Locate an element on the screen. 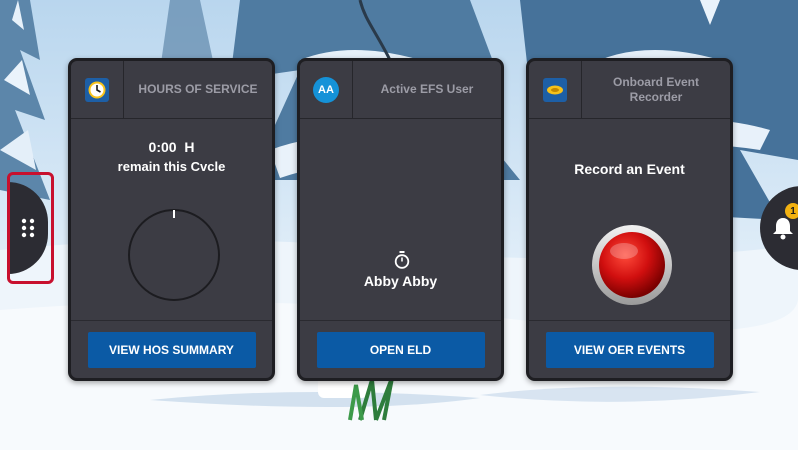 This screenshot has width=798, height=450. hos-icon-box is located at coordinates (97, 89).